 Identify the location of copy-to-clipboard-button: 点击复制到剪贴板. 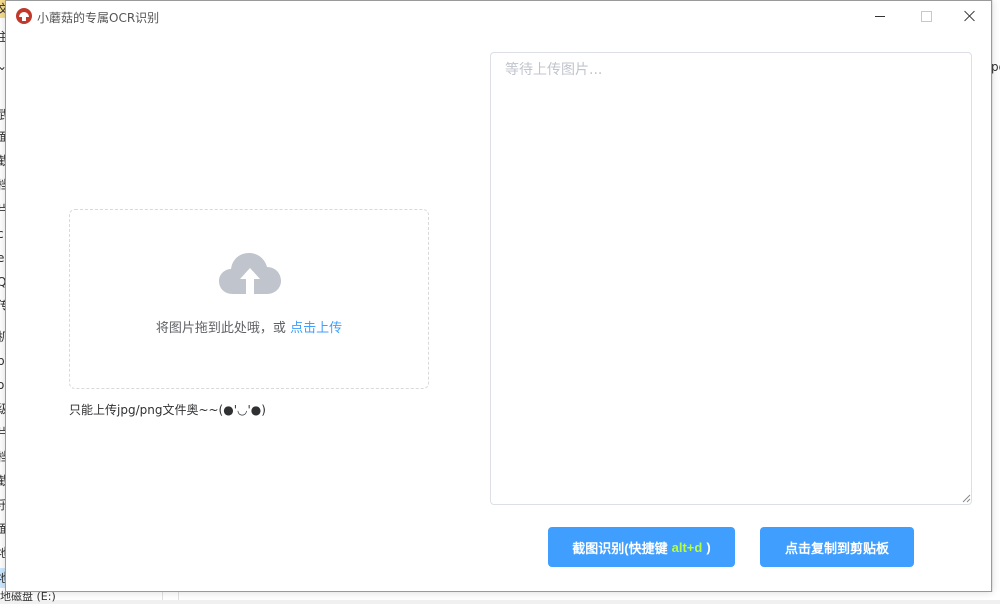
(837, 547).